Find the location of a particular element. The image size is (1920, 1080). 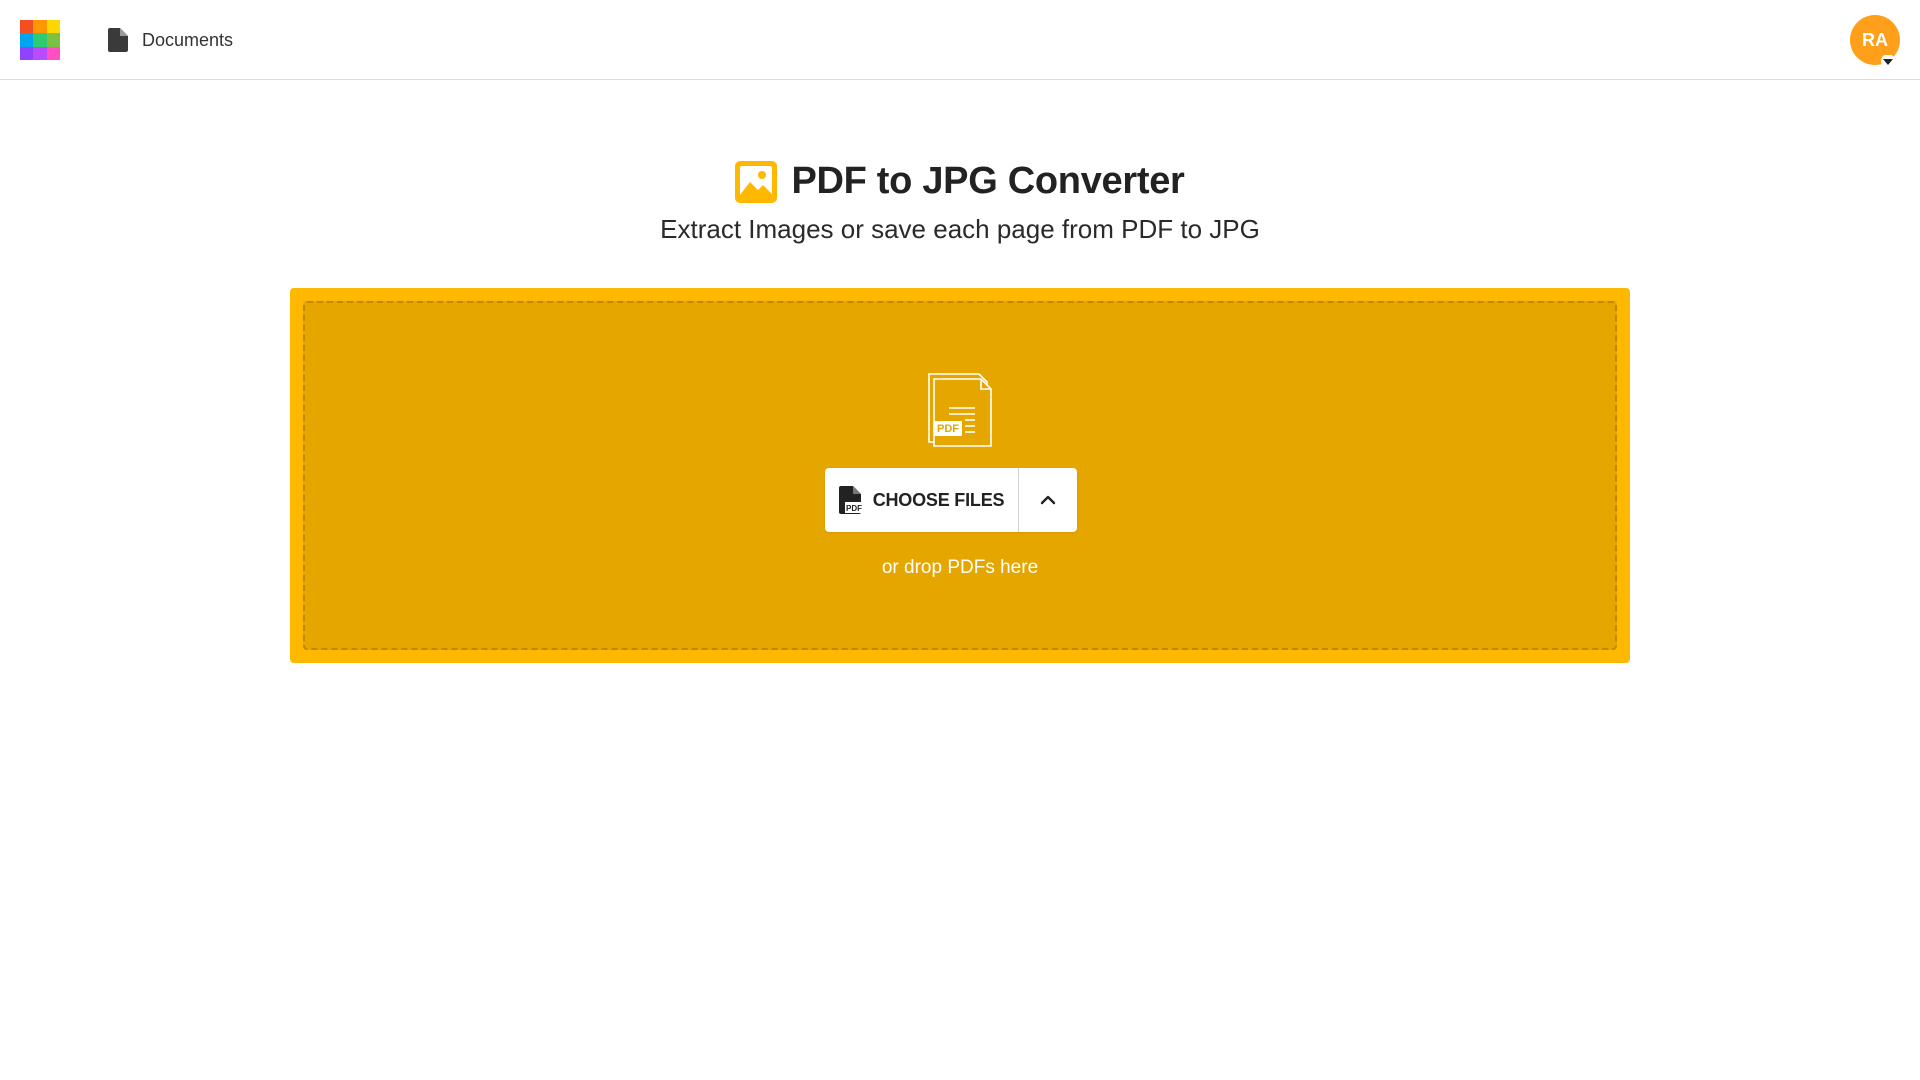

choose-files-group: PDF CHOOSE FILES is located at coordinates (951, 500).